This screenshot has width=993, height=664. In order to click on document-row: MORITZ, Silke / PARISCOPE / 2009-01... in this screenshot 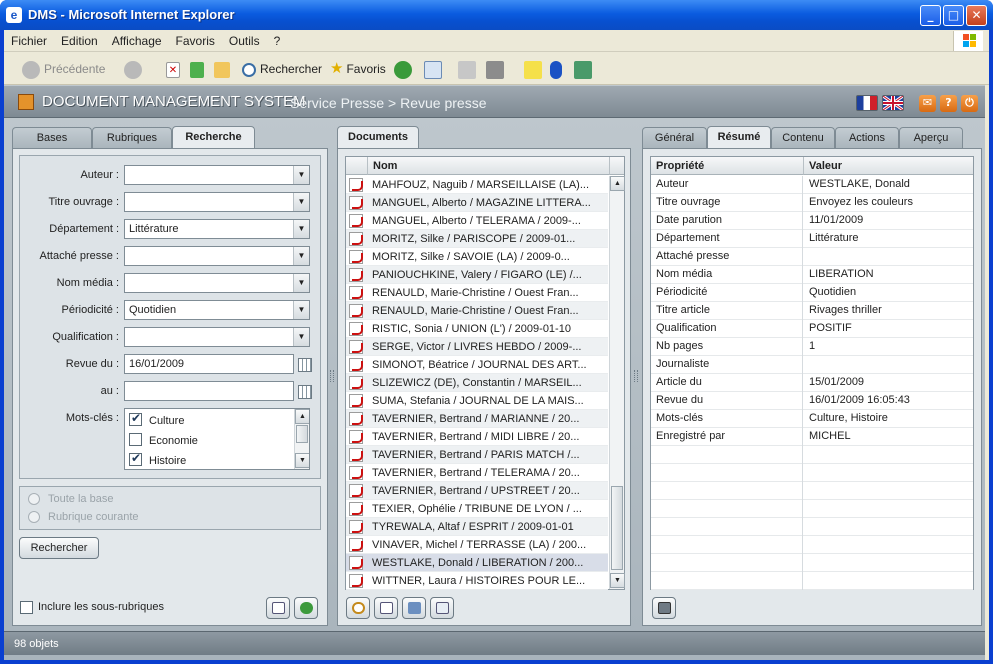, I will do `click(477, 239)`.